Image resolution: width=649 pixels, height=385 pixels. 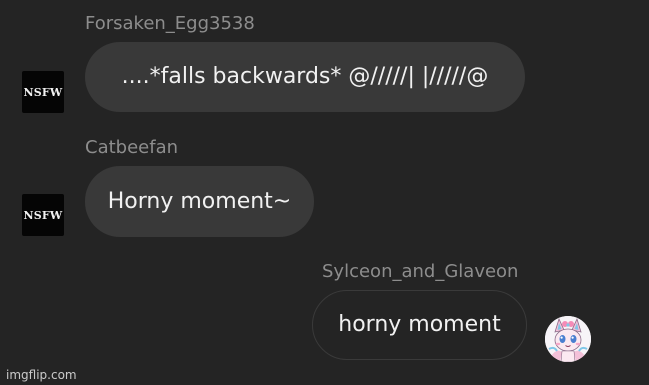 I want to click on message-bubble: horny moment, so click(x=419, y=325).